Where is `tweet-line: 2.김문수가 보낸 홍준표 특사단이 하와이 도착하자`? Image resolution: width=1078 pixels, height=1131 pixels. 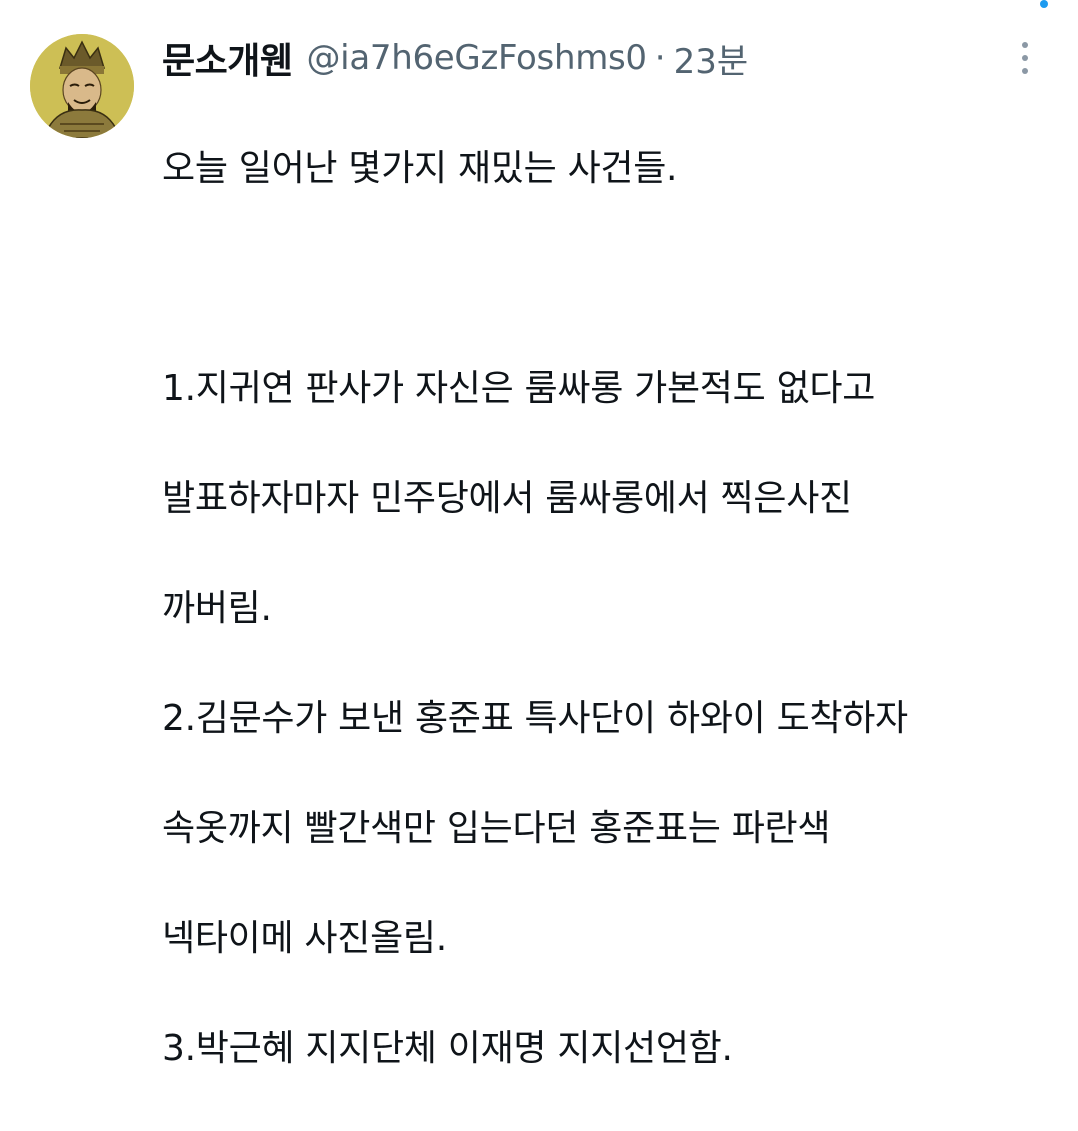
tweet-line: 2.김문수가 보낸 홍준표 특사단이 하와이 도착하자 is located at coordinates (535, 718).